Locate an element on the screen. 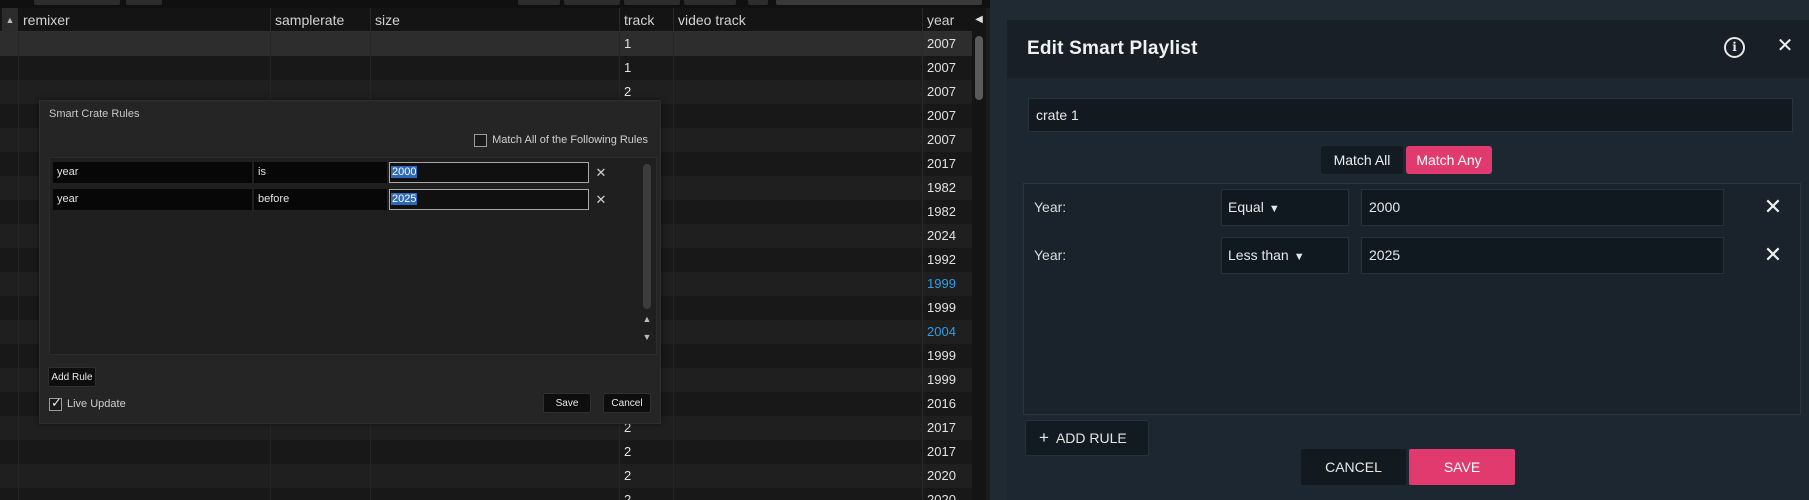  cancel-button: CANCEL is located at coordinates (1353, 467).